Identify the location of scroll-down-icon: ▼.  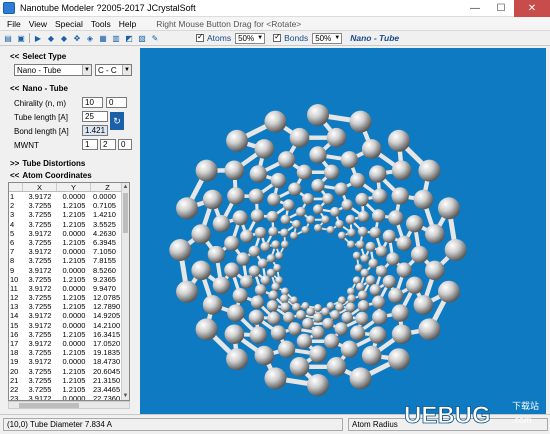
(125, 396).